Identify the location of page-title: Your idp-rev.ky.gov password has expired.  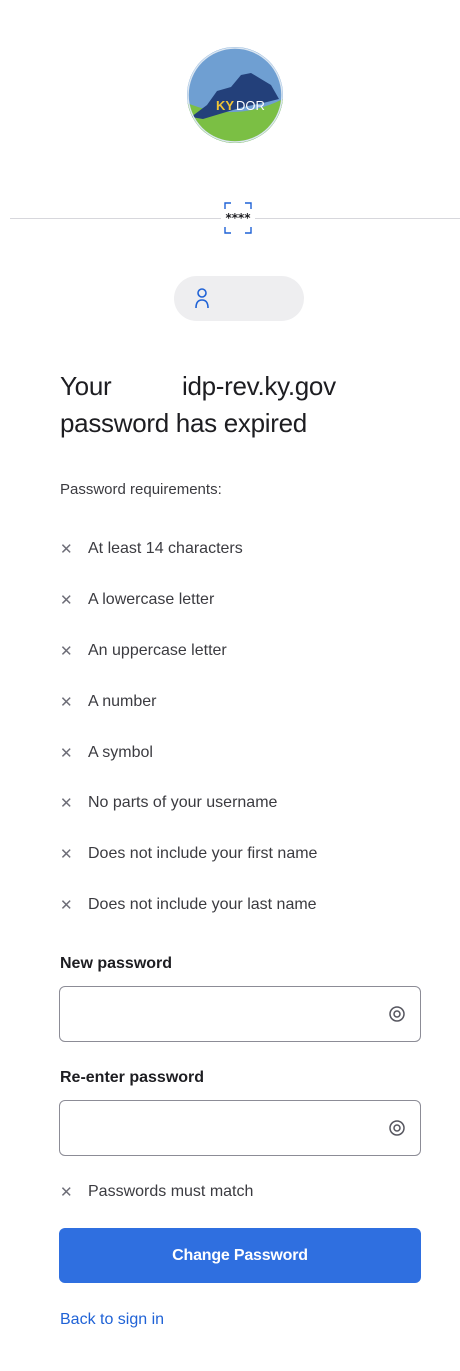
(240, 405).